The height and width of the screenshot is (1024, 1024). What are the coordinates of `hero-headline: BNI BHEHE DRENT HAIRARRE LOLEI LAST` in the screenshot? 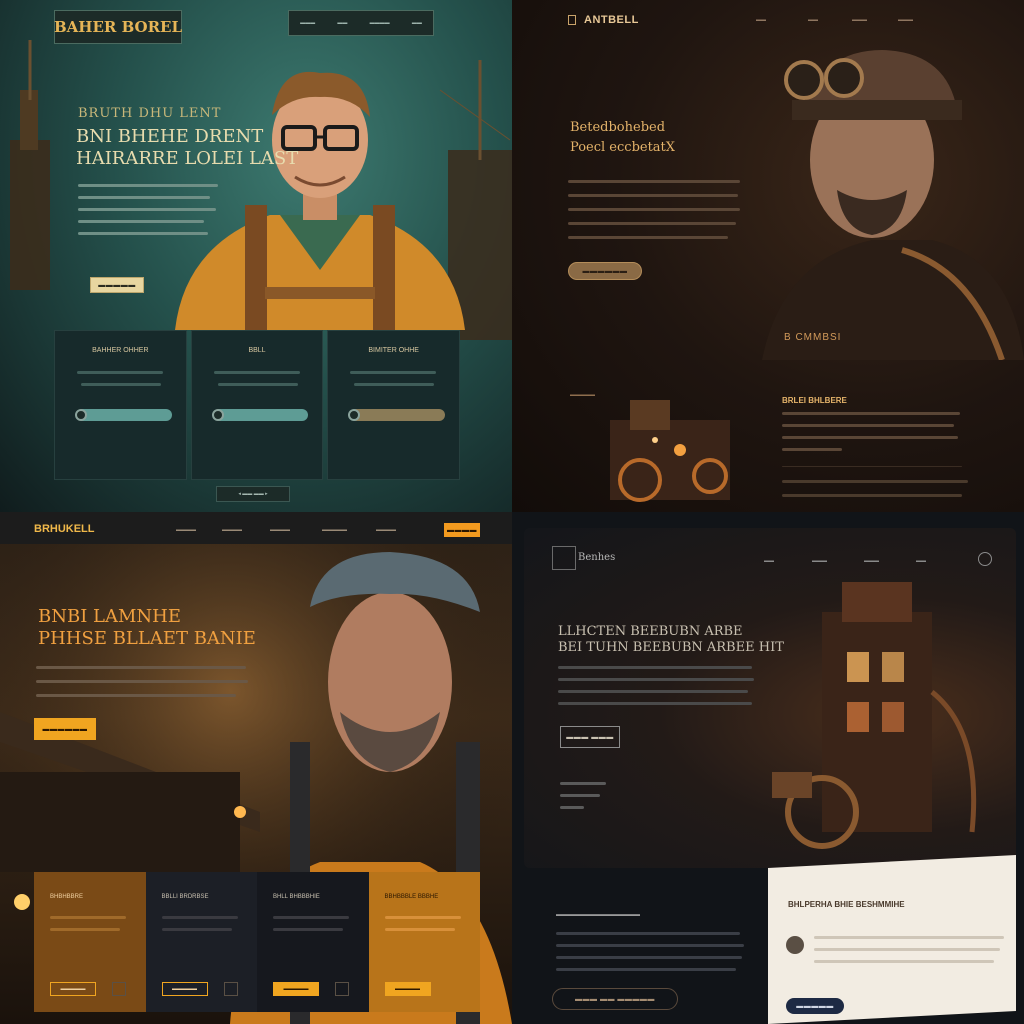 It's located at (187, 148).